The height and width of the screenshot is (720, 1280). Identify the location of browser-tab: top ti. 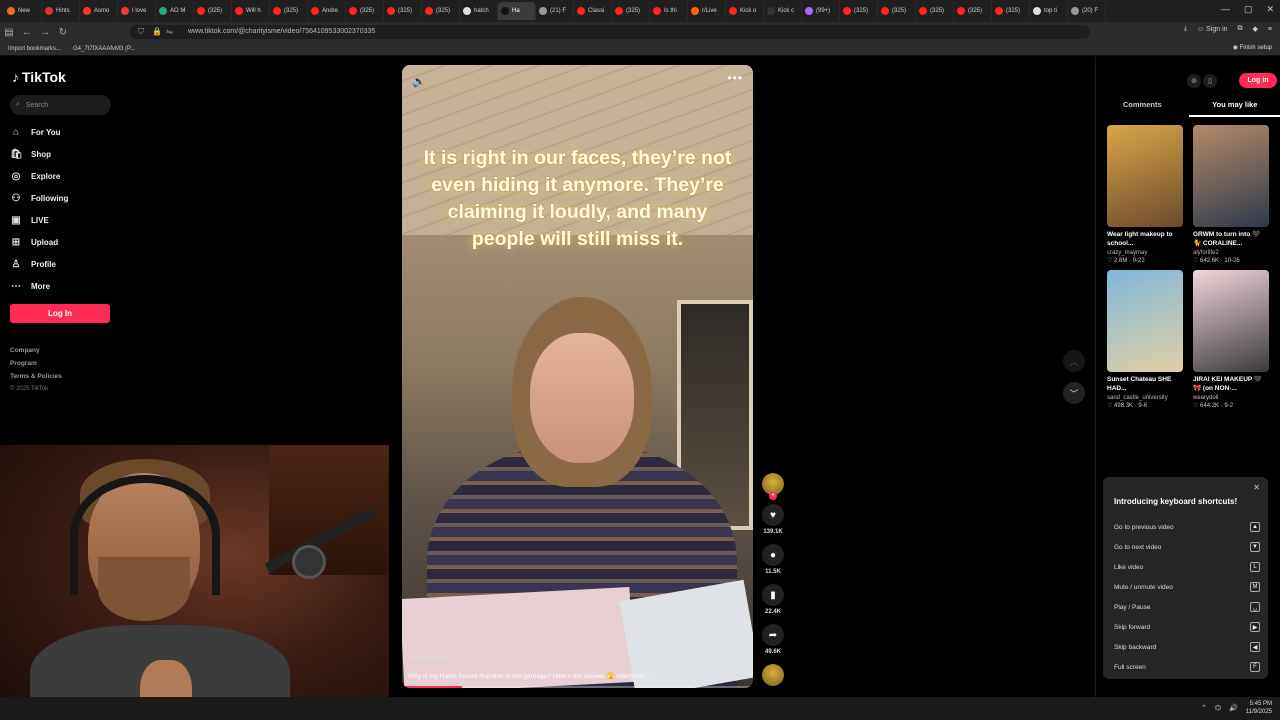
(1049, 11).